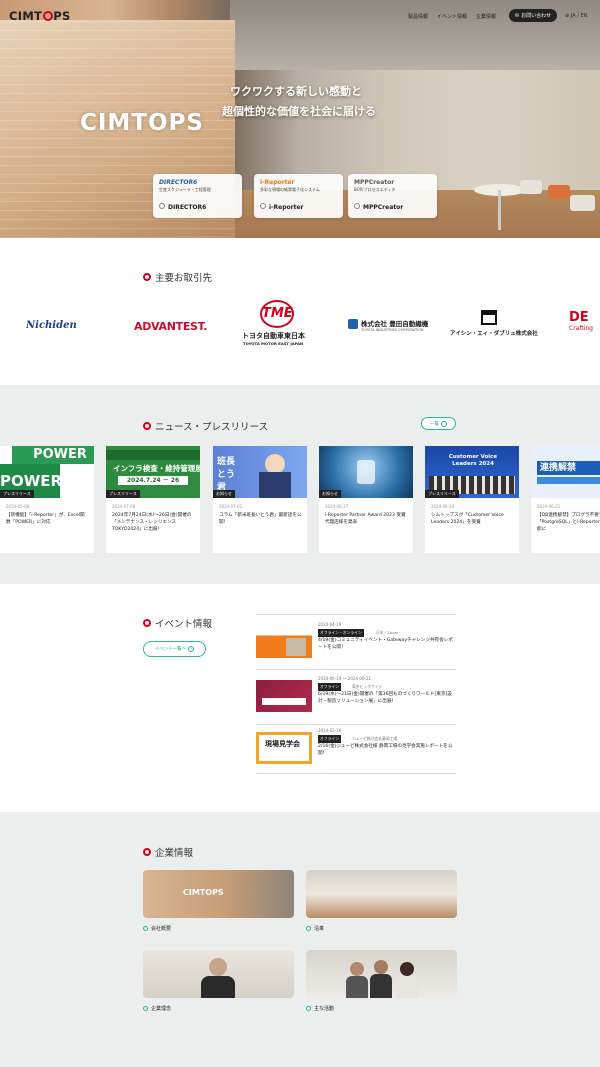 This screenshot has height=1067, width=600. What do you see at coordinates (284, 642) in the screenshot?
I see `event-thumbnail` at bounding box center [284, 642].